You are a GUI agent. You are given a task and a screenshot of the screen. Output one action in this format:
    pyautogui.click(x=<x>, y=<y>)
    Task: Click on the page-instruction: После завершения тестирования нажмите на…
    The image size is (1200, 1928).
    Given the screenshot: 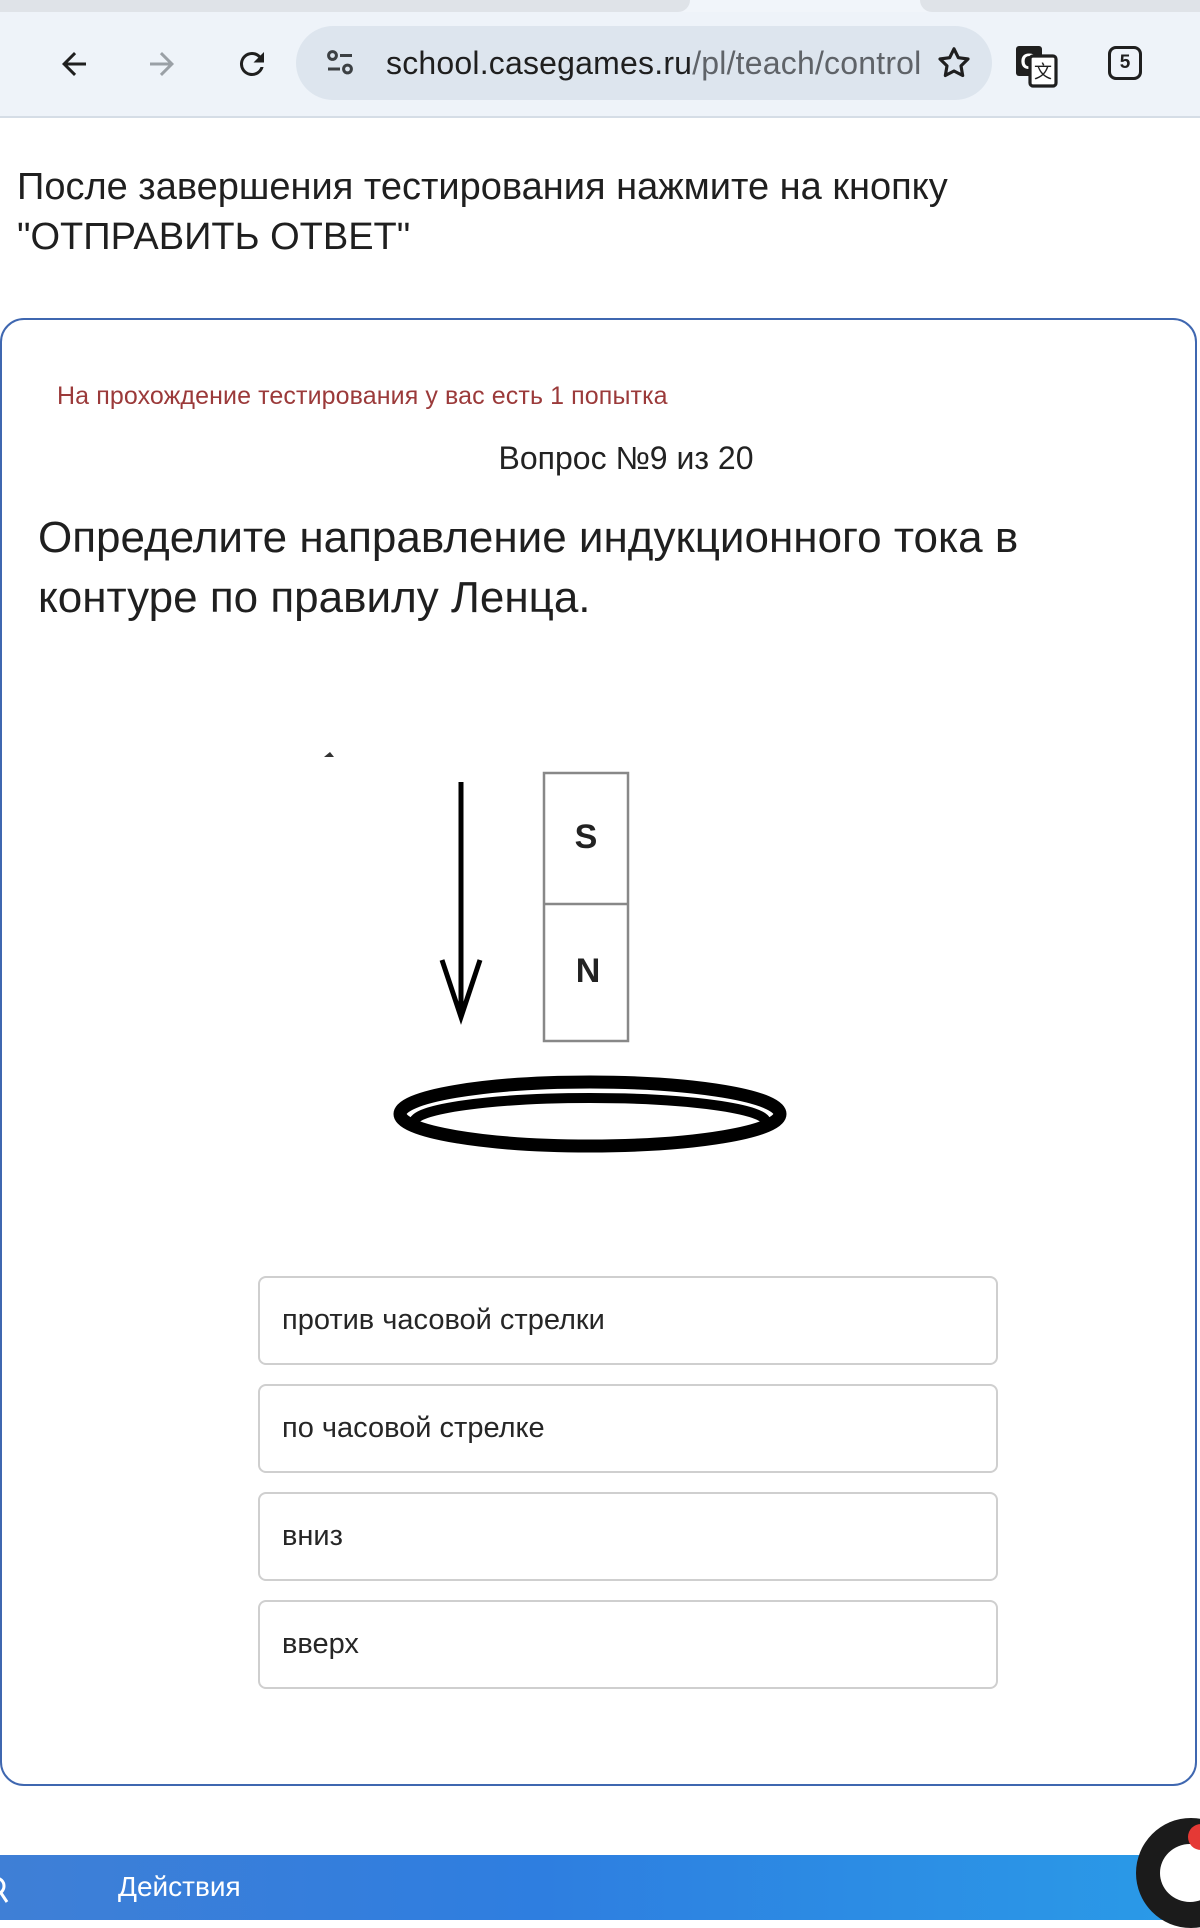 What is the action you would take?
    pyautogui.click(x=482, y=212)
    